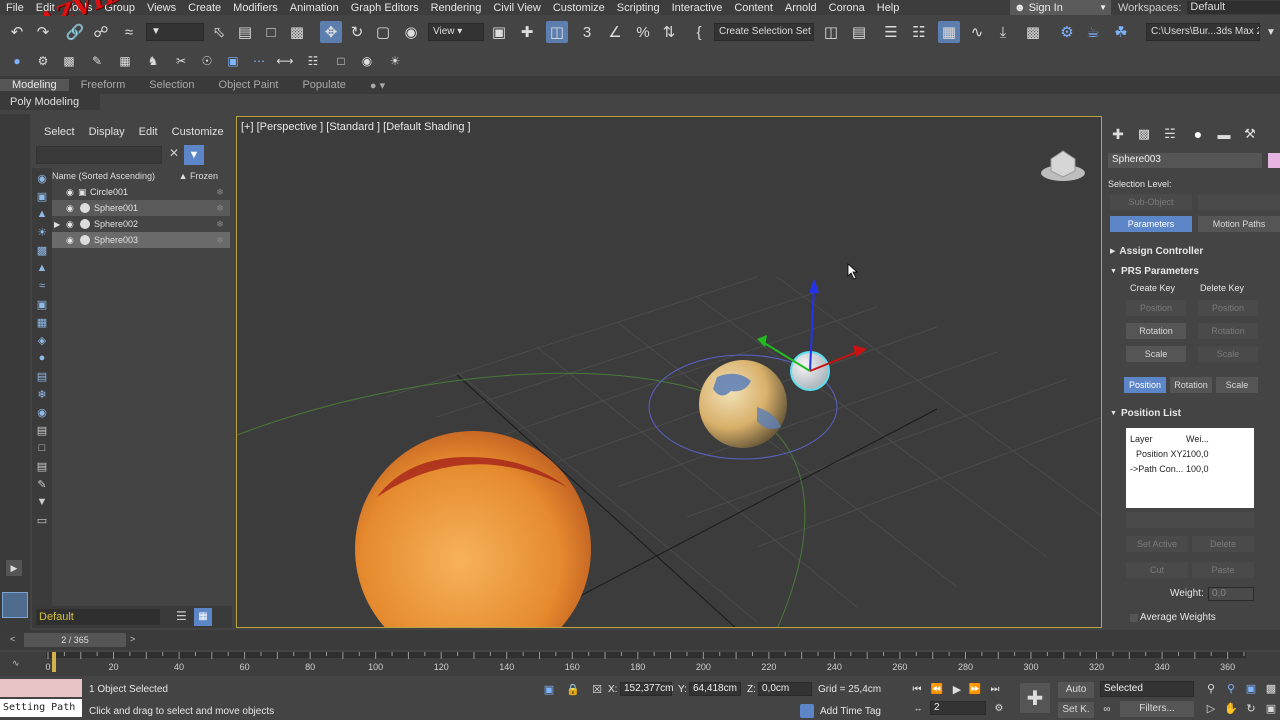 This screenshot has width=1280, height=720. What do you see at coordinates (888, 8) in the screenshot?
I see `menu-help: Help` at bounding box center [888, 8].